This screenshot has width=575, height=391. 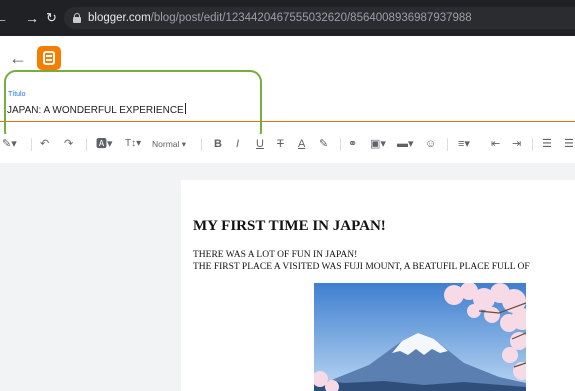 What do you see at coordinates (9, 144) in the screenshot?
I see `pen-mode-icon: ✎▾` at bounding box center [9, 144].